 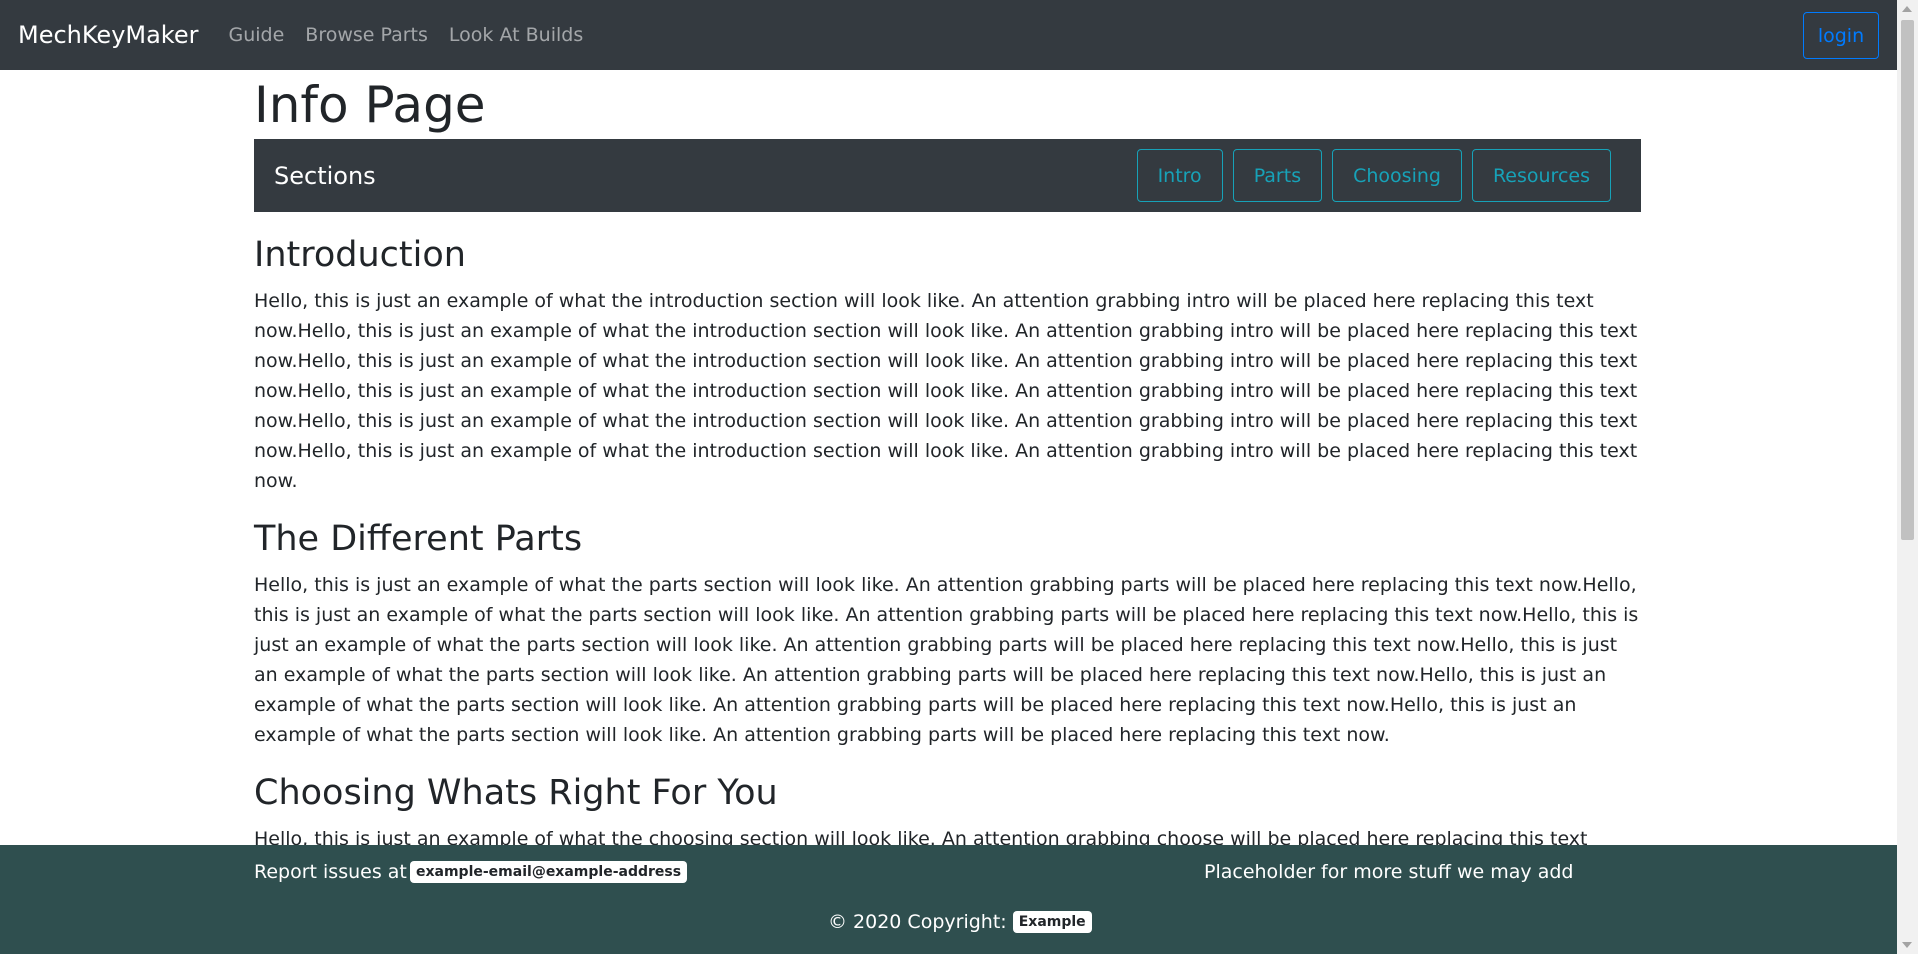 What do you see at coordinates (1541, 175) in the screenshot?
I see `resources-button: Resources` at bounding box center [1541, 175].